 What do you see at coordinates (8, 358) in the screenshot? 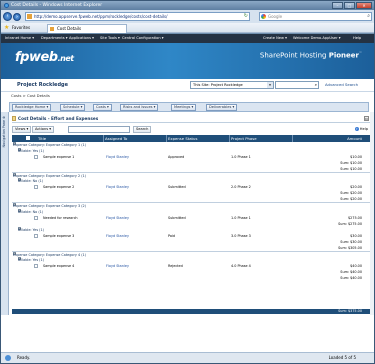
I see `zone-globe-icon` at bounding box center [8, 358].